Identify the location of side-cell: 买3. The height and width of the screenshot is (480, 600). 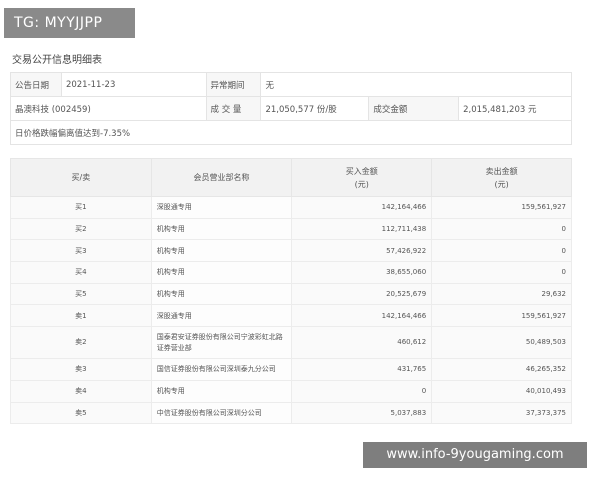
(81, 251).